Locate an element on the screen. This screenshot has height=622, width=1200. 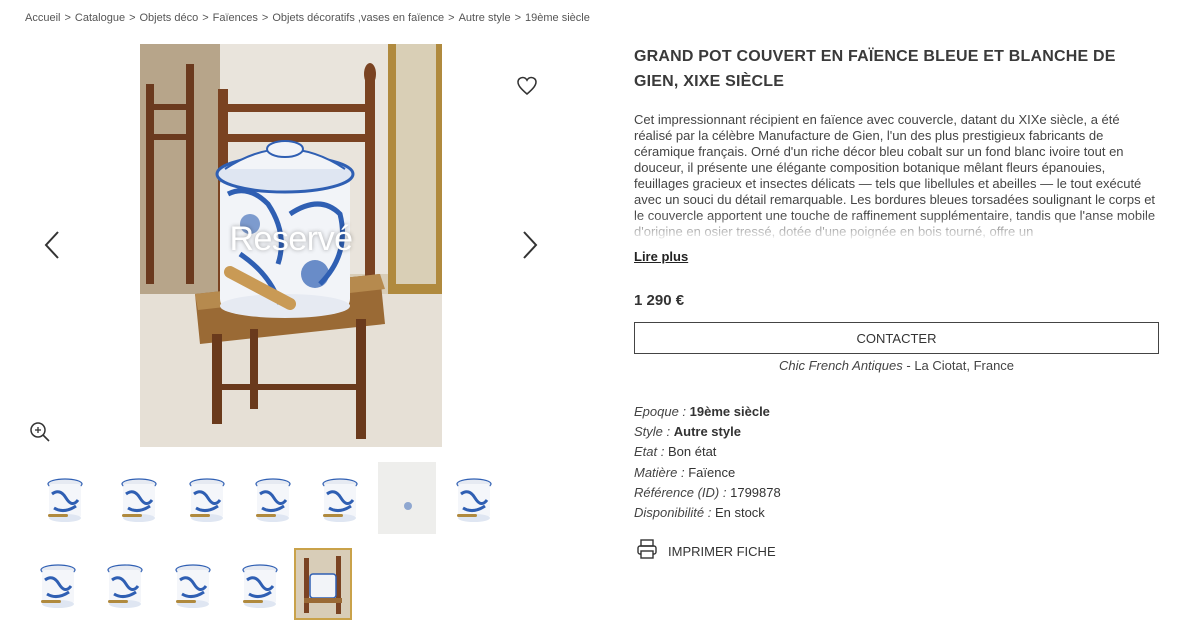
printer-icon is located at coordinates (647, 551).